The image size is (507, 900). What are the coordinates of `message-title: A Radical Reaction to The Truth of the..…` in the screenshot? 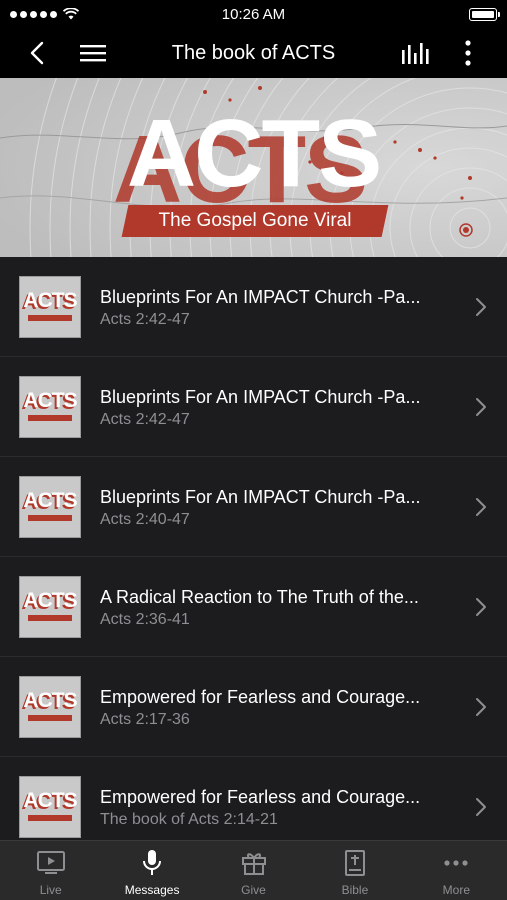 It's located at (259, 597).